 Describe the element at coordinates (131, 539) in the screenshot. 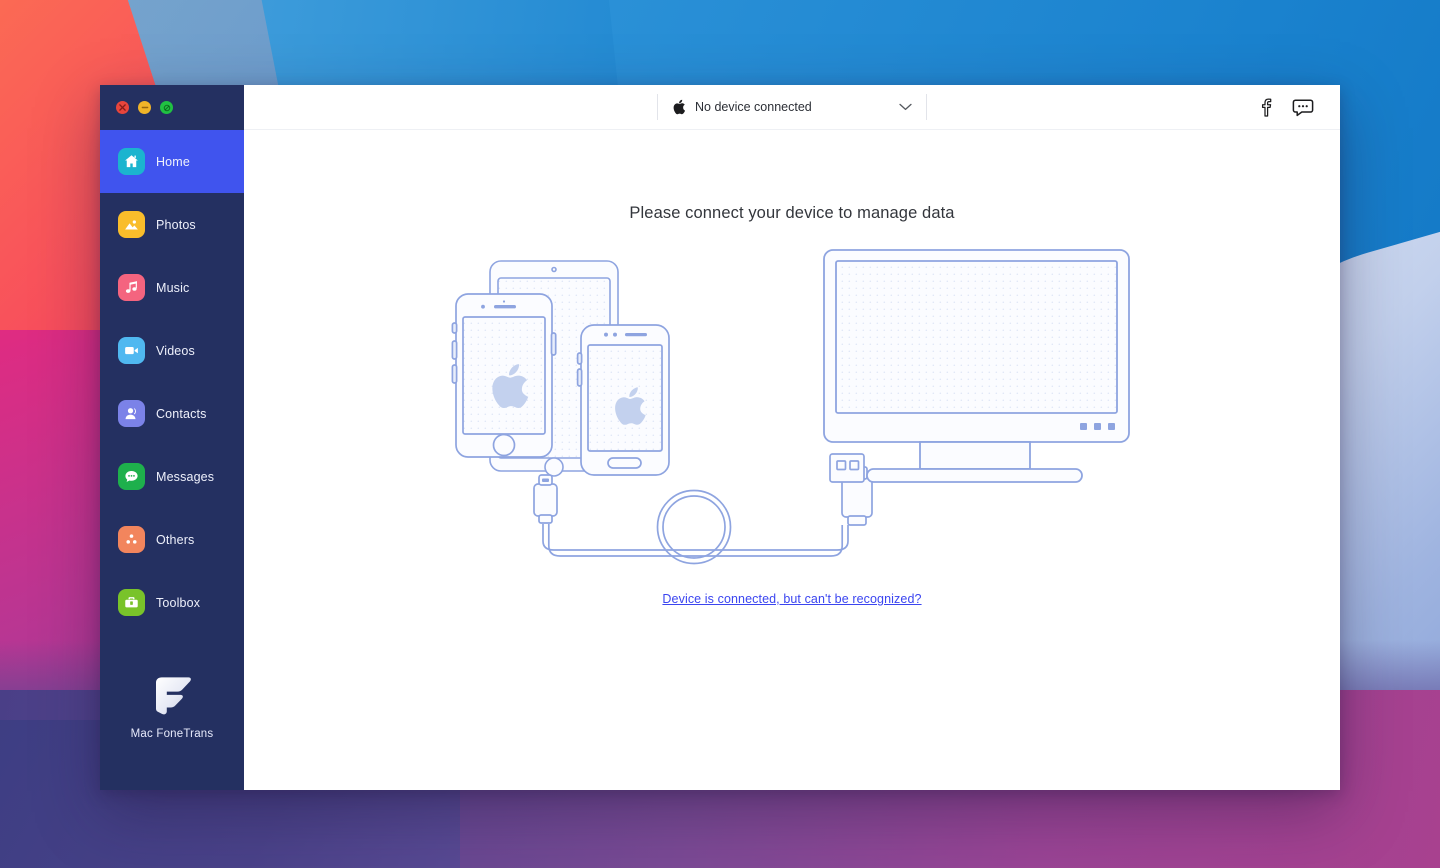

I see `others-icon` at that location.